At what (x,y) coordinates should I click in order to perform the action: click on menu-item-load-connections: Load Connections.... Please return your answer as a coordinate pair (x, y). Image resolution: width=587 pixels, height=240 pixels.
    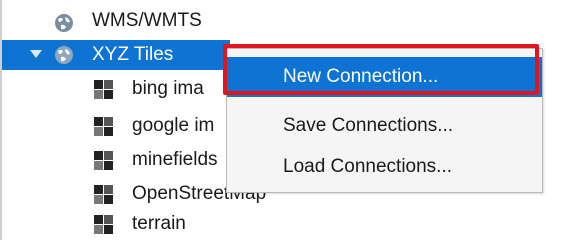
    Looking at the image, I should click on (384, 167).